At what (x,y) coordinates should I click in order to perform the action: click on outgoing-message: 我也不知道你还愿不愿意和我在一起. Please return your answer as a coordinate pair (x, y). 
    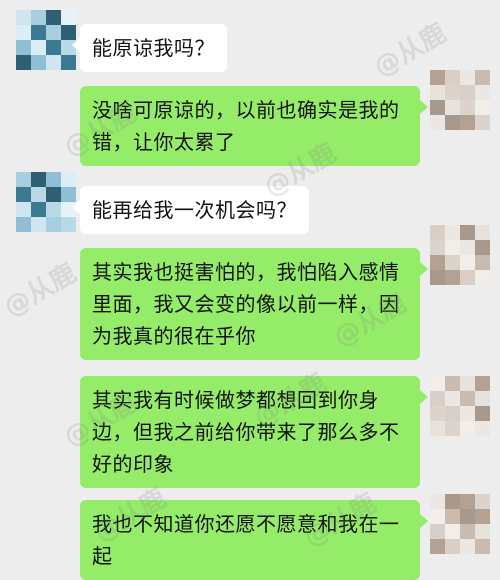
    Looking at the image, I should click on (254, 540).